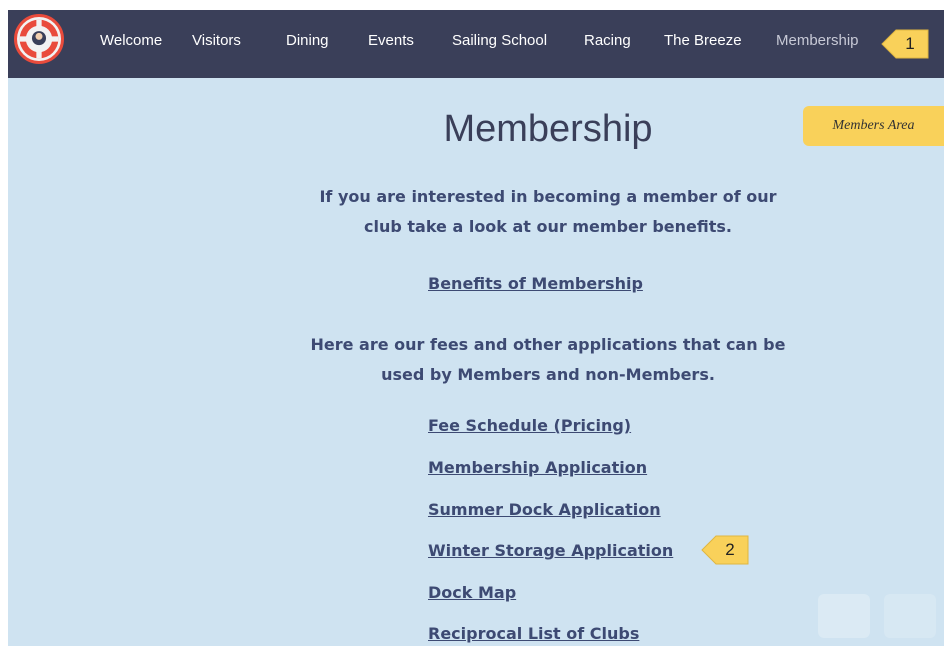 Image resolution: width=944 pixels, height=646 pixels. Describe the element at coordinates (391, 40) in the screenshot. I see `nav-item-events: Events` at that location.